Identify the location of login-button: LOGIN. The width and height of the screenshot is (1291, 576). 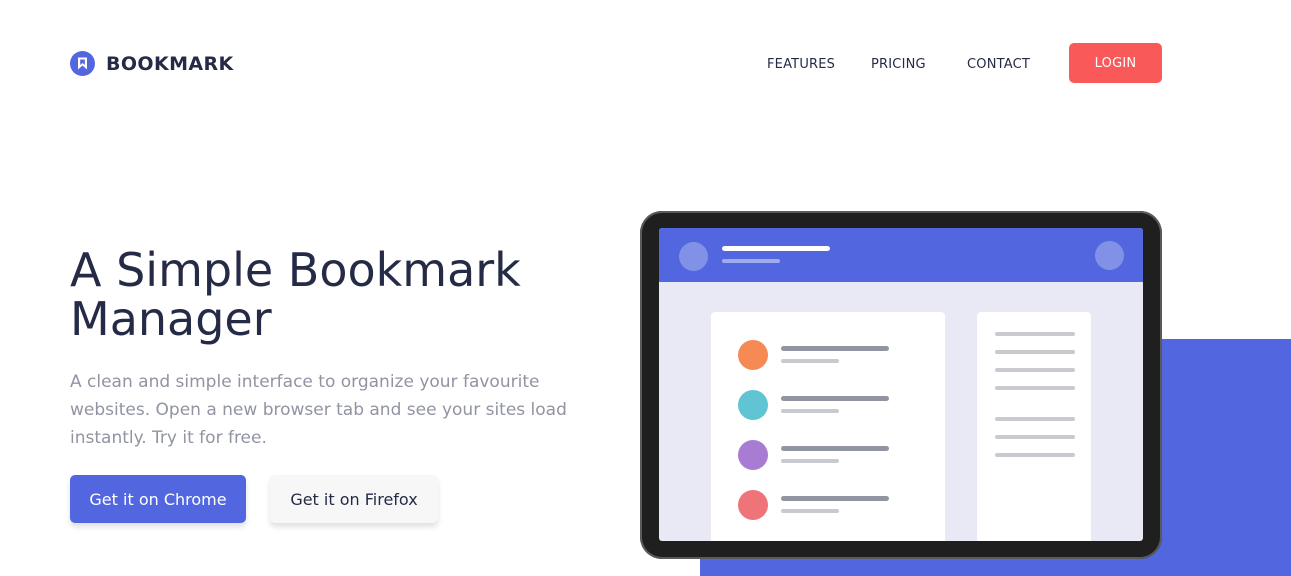
(1115, 63).